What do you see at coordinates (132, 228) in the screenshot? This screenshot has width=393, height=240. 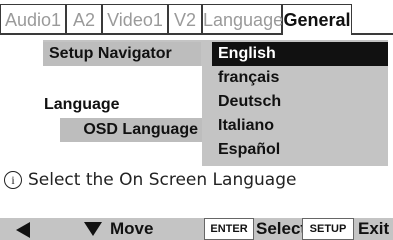 I see `move-label: Move` at bounding box center [132, 228].